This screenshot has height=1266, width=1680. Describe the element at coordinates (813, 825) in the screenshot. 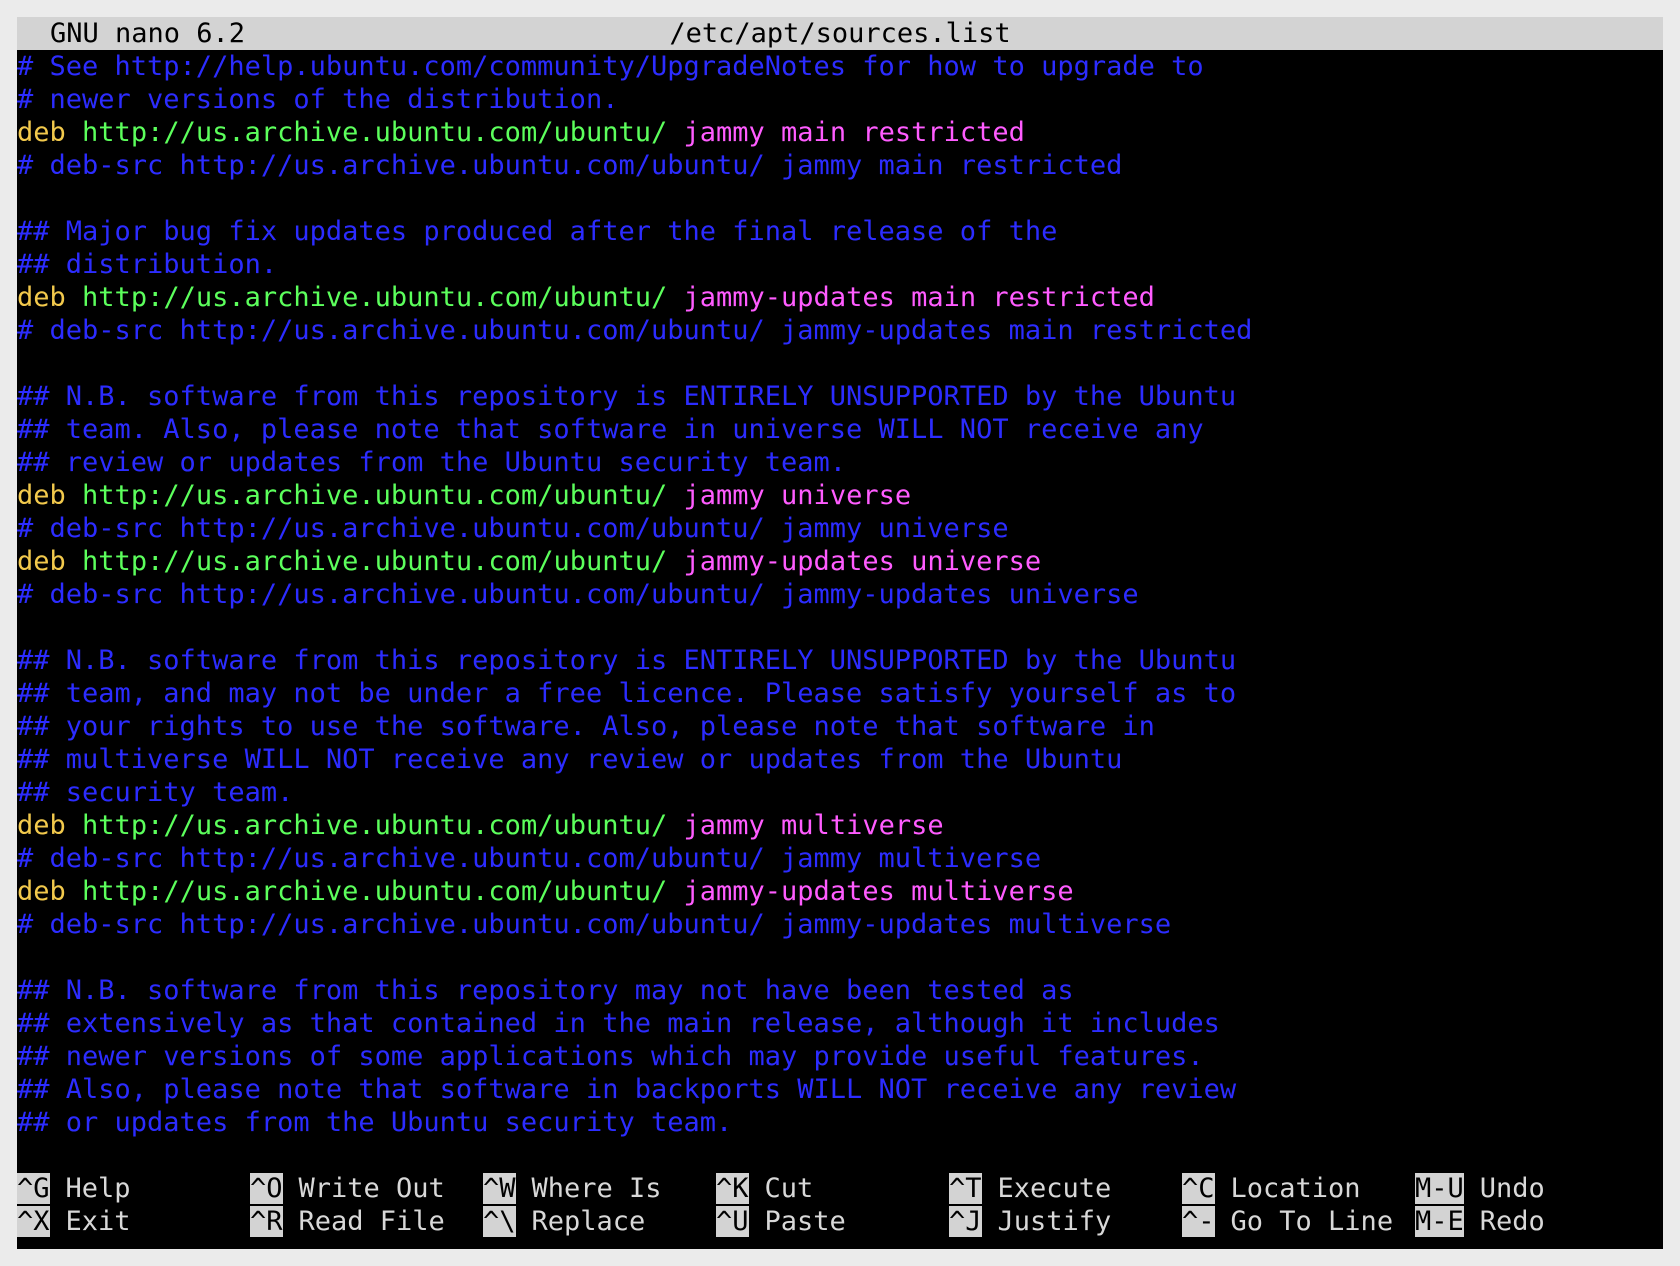

I see `distribution-components: jammy multiverse` at that location.